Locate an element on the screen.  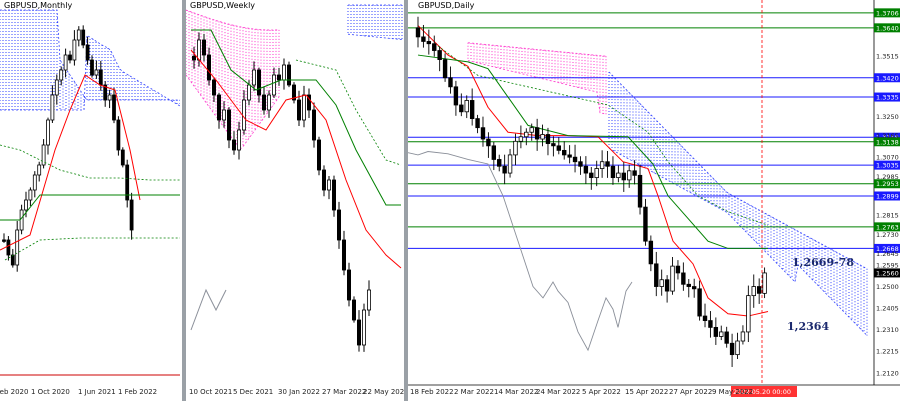
daily-level-tag-text-2: 1.3420 is located at coordinates (887, 78).